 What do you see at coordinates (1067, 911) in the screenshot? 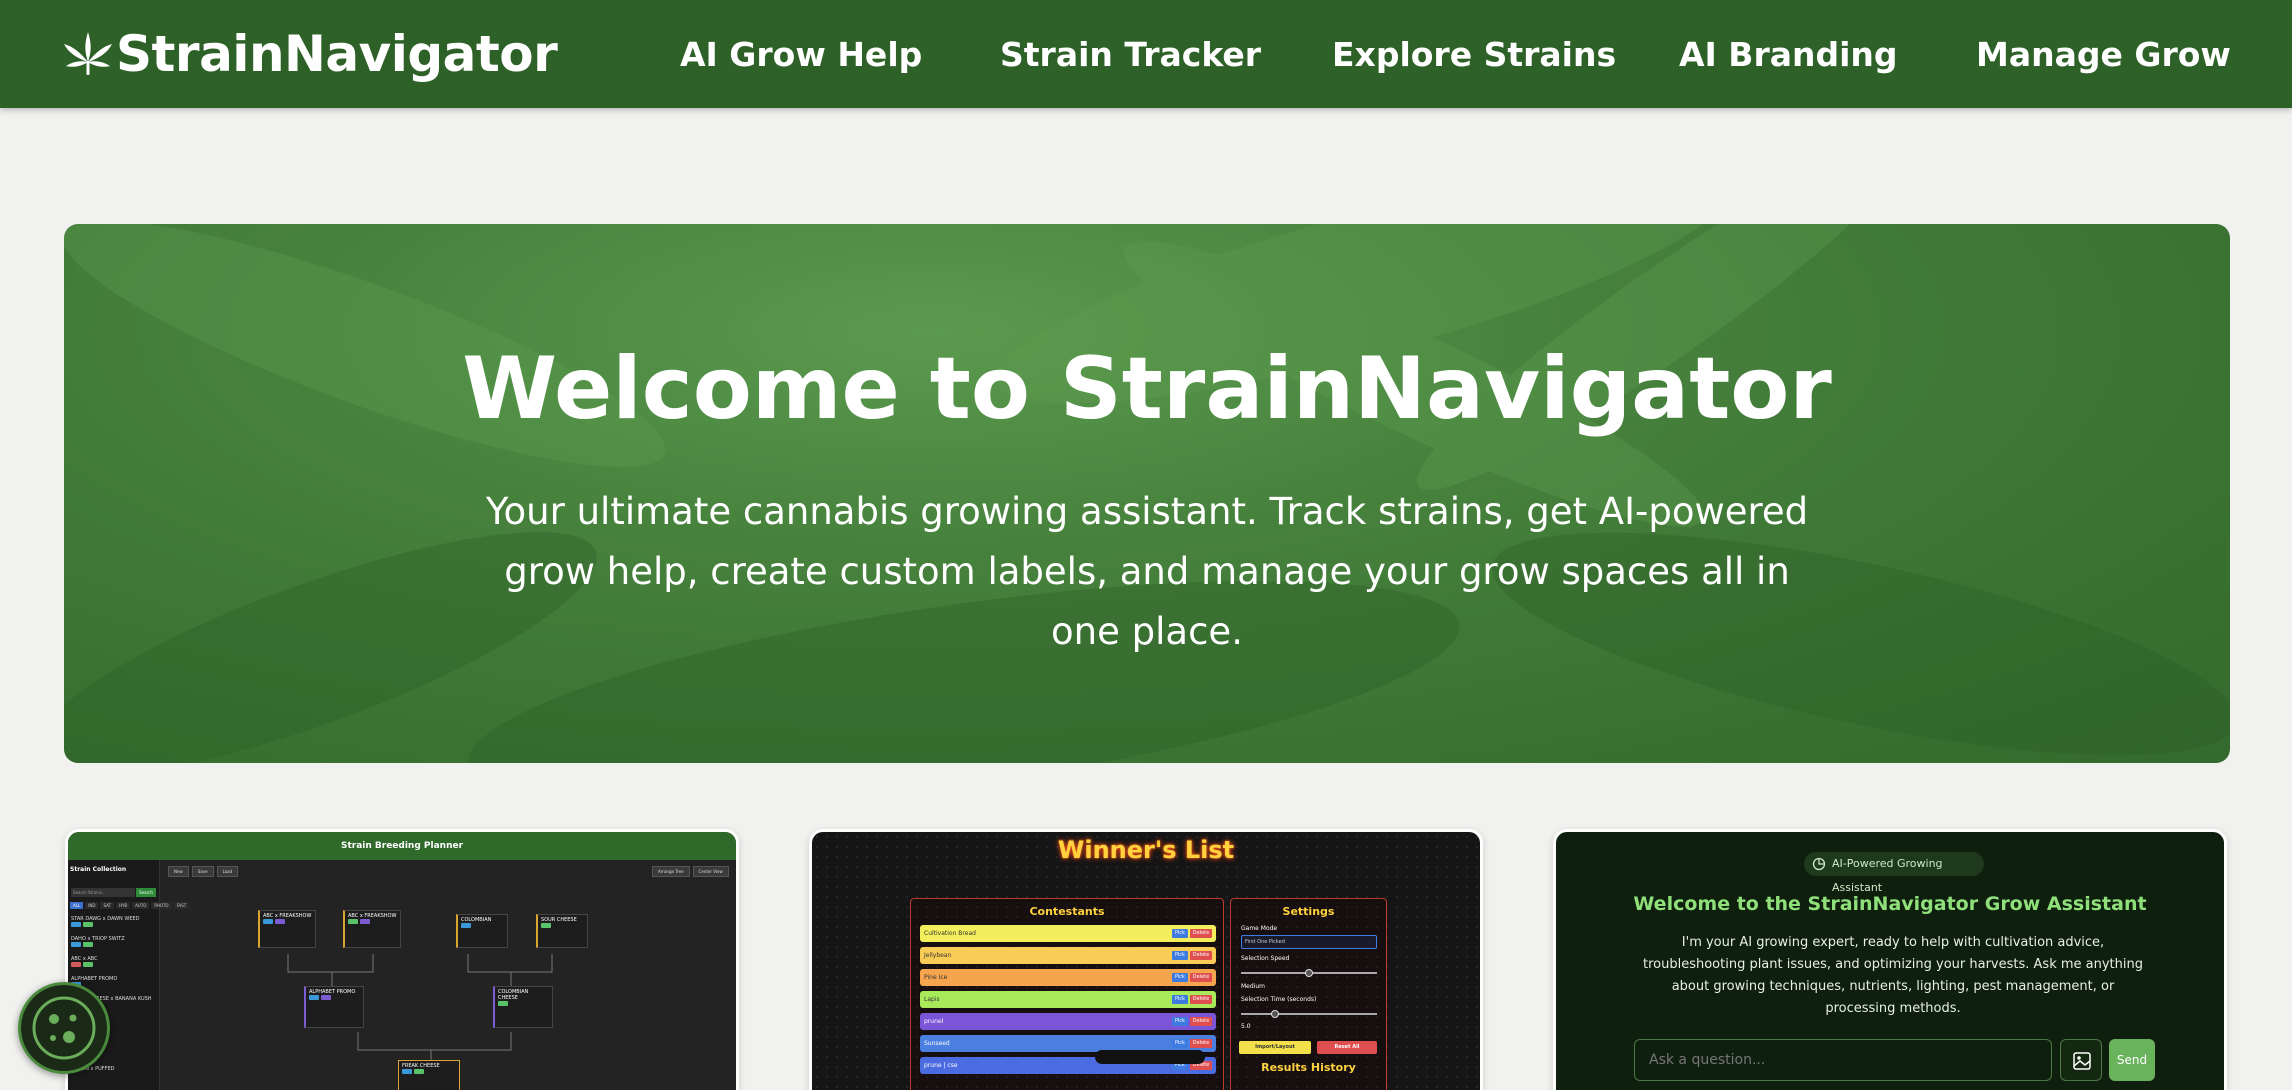
I see `contestants-title: Contestants` at bounding box center [1067, 911].